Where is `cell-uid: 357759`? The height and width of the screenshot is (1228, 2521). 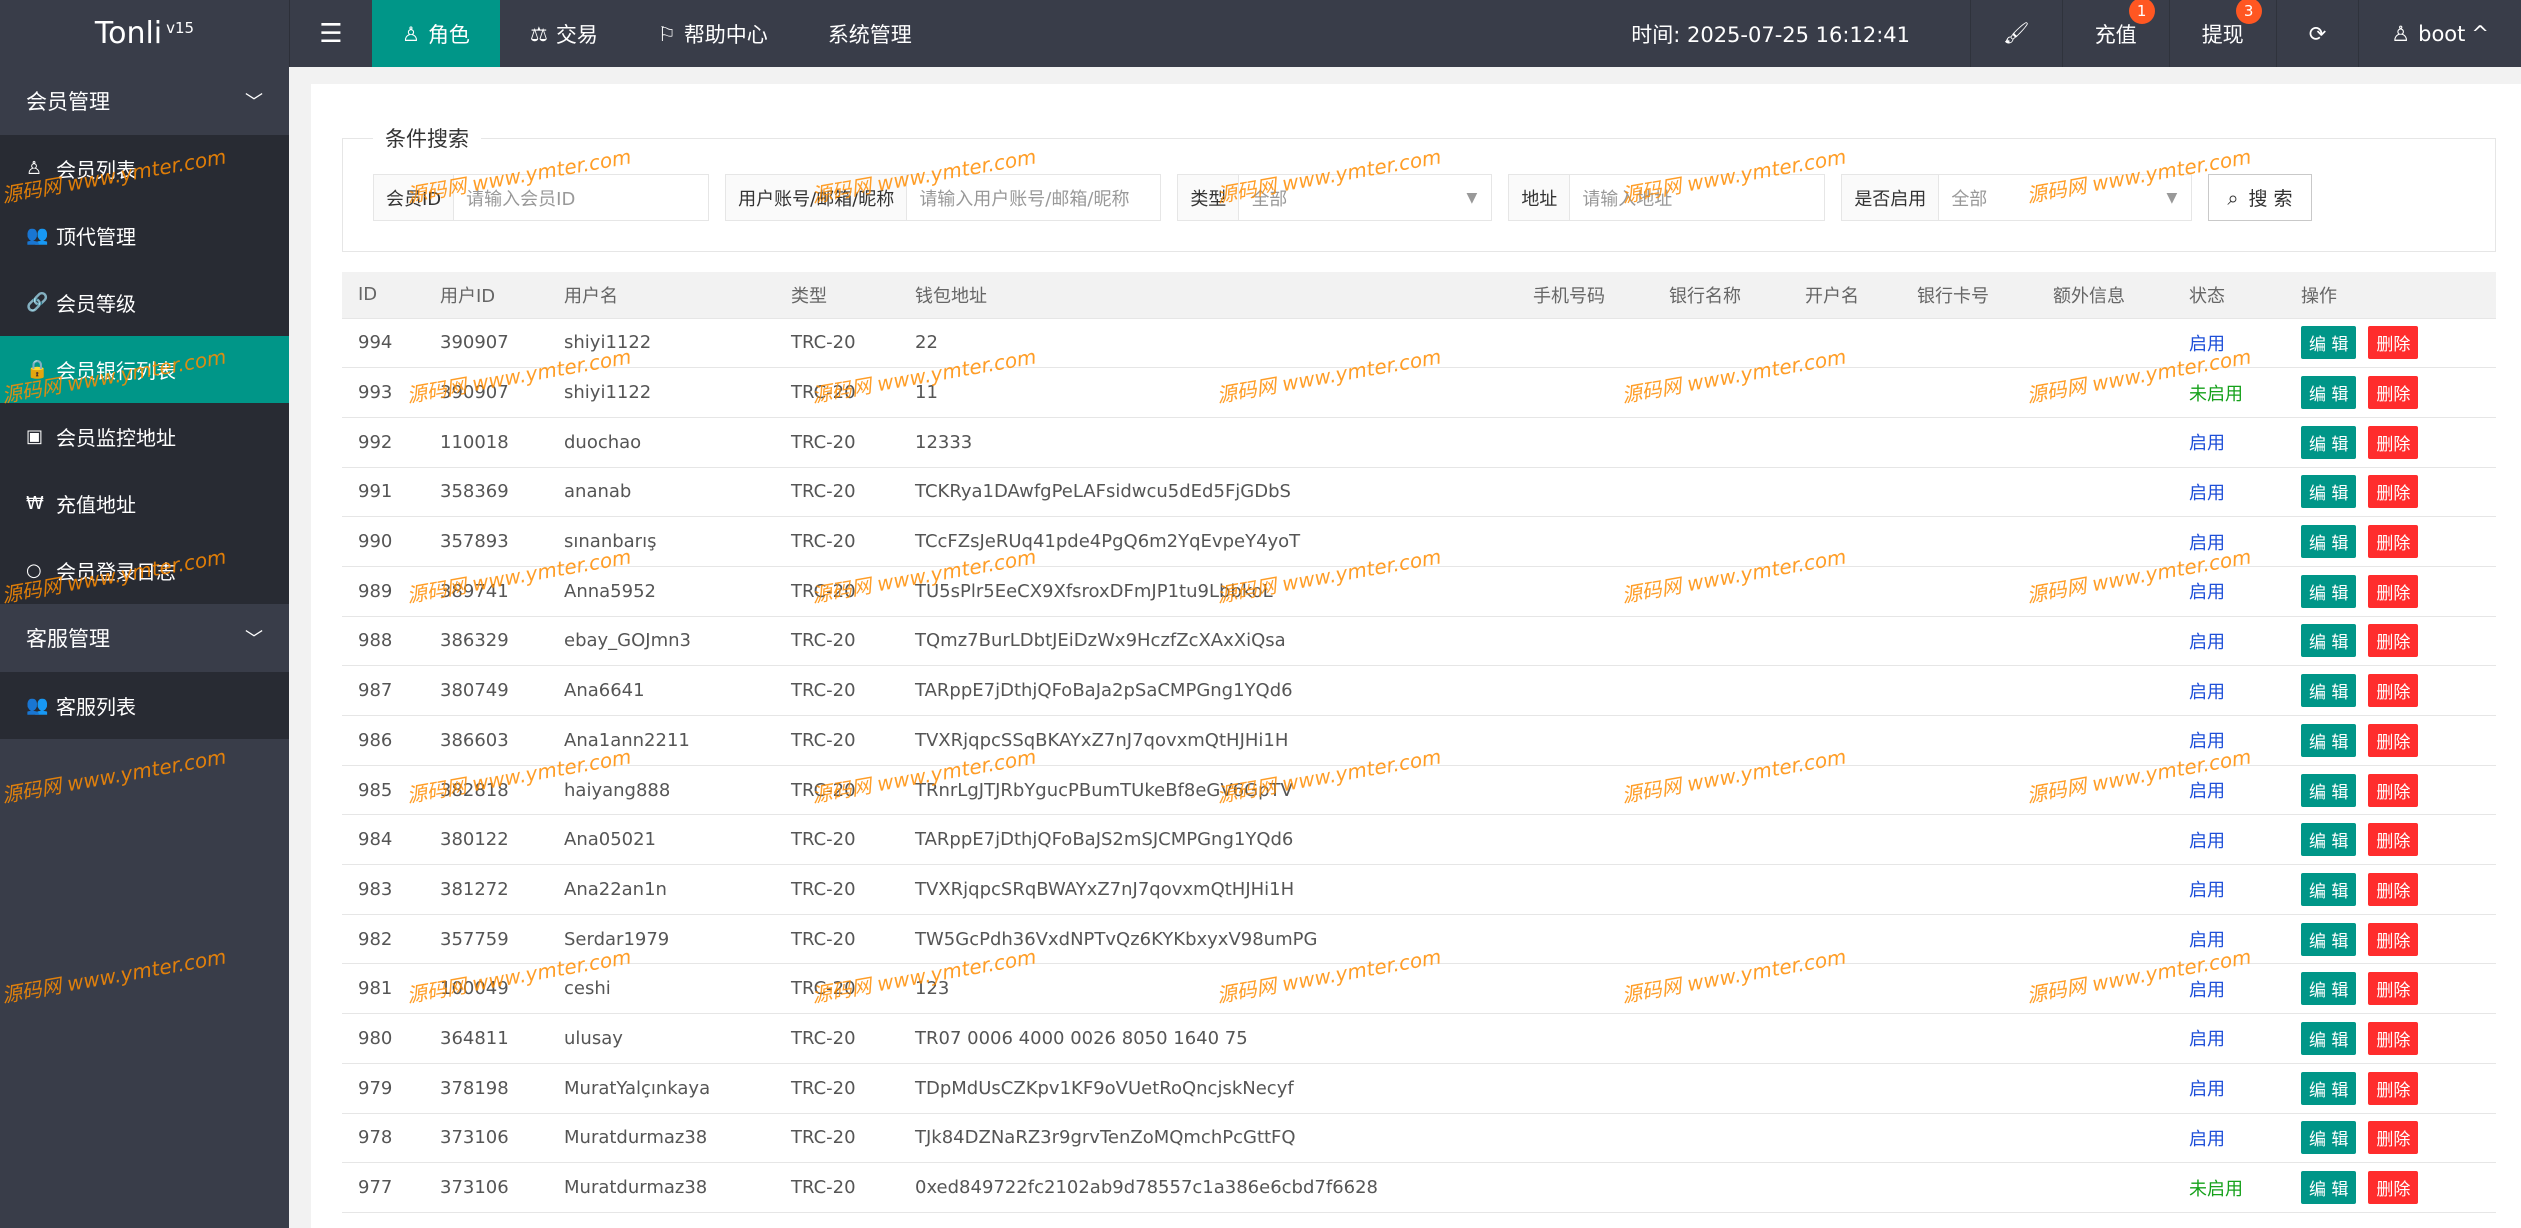 cell-uid: 357759 is located at coordinates (486, 939).